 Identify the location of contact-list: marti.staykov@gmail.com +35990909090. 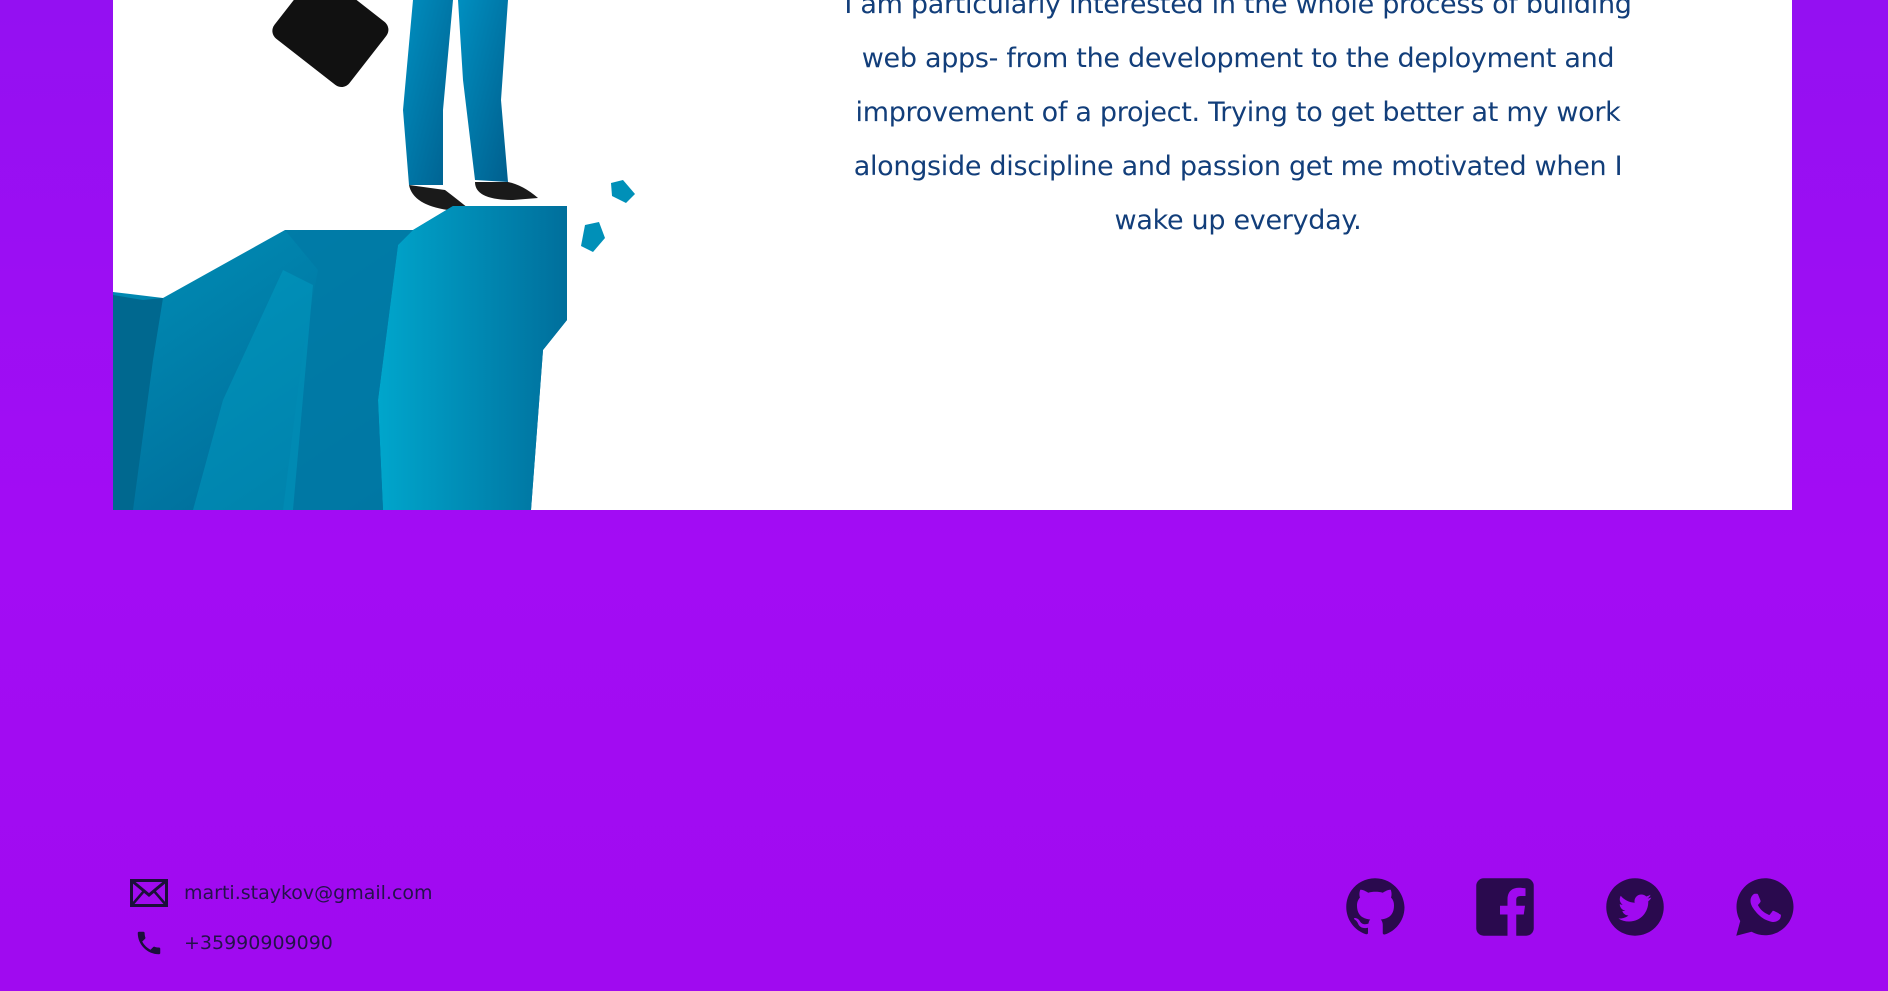
(281, 918).